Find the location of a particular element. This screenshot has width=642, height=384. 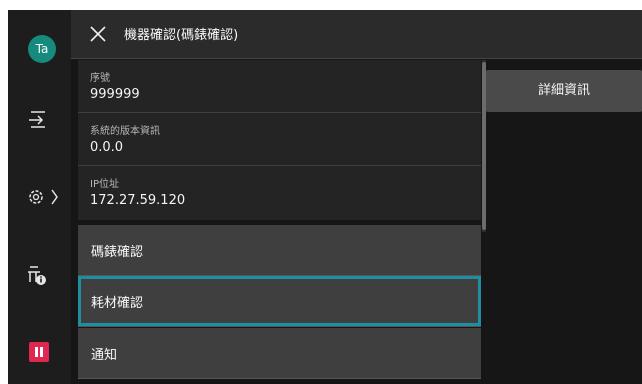

ip-address-row: IP位址 172.27.59.120 is located at coordinates (279, 192).